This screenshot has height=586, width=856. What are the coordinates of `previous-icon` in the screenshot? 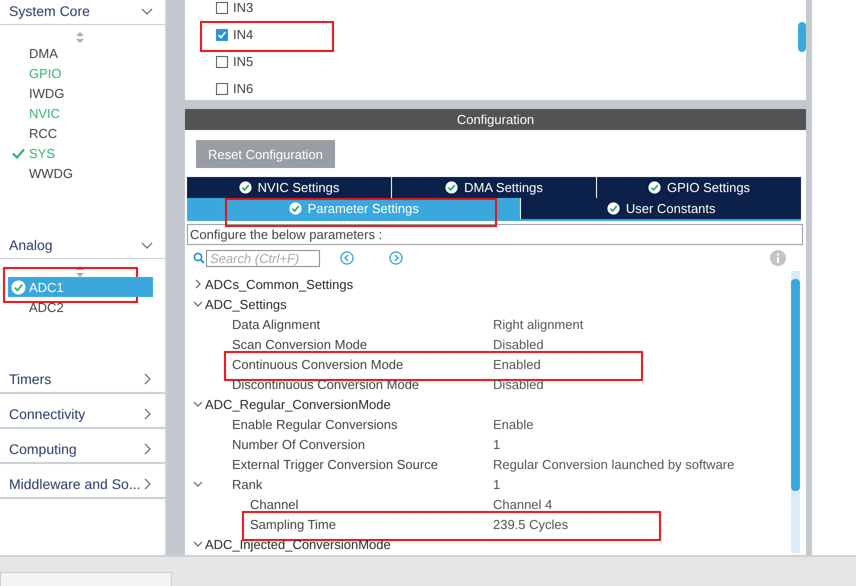 It's located at (347, 258).